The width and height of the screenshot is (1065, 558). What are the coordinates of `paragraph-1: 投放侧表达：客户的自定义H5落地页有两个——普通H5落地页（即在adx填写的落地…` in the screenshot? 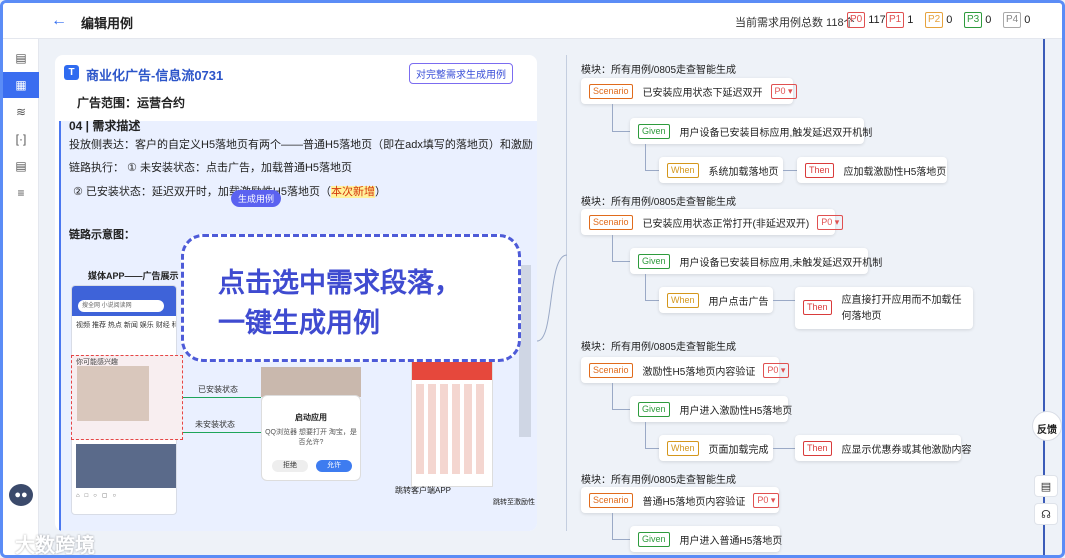 It's located at (301, 144).